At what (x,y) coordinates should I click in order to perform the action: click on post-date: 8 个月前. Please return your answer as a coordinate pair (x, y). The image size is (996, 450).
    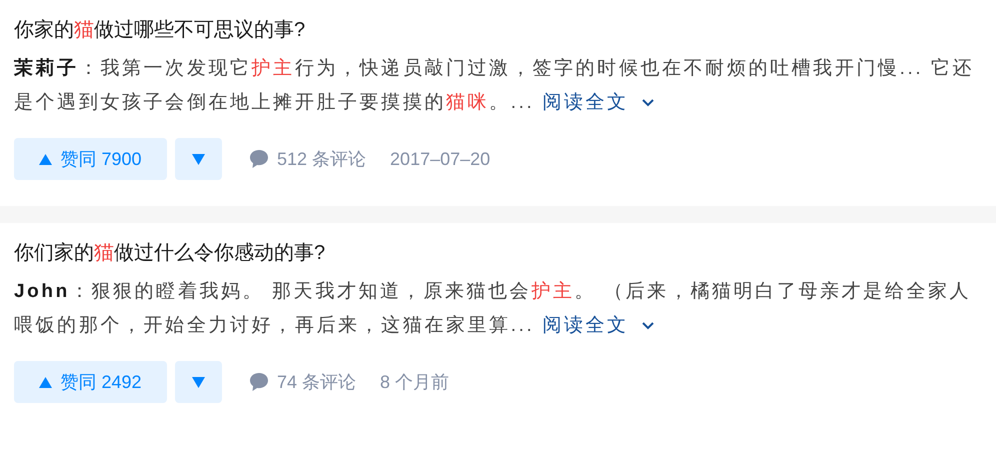
    Looking at the image, I should click on (415, 382).